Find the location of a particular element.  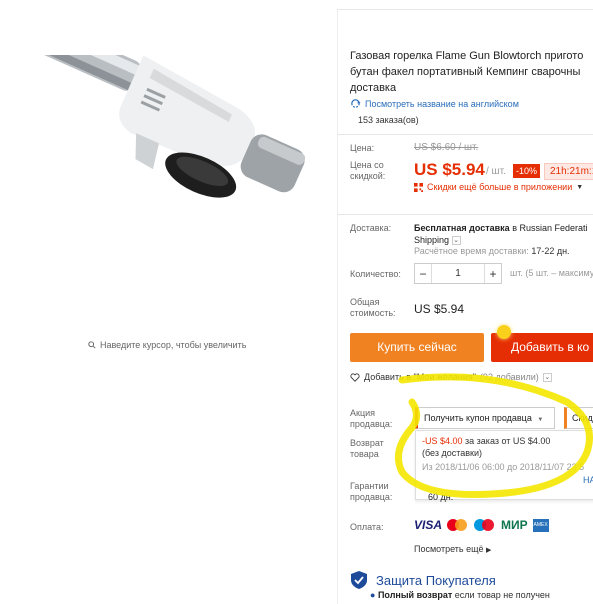

qr-icon is located at coordinates (418, 187).